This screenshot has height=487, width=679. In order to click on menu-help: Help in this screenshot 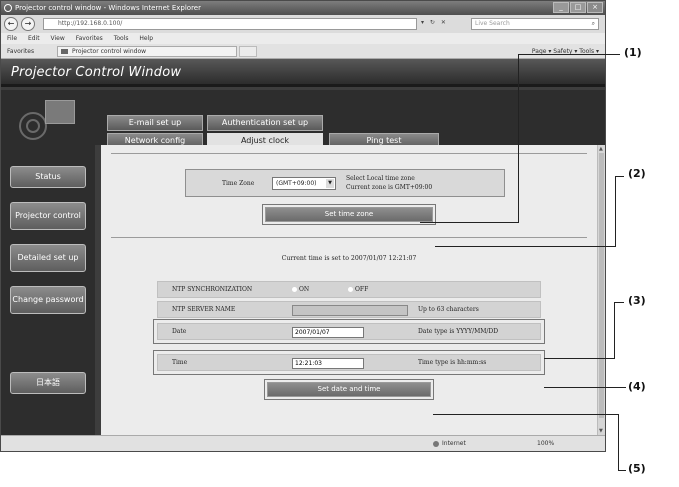, I will do `click(146, 38)`.